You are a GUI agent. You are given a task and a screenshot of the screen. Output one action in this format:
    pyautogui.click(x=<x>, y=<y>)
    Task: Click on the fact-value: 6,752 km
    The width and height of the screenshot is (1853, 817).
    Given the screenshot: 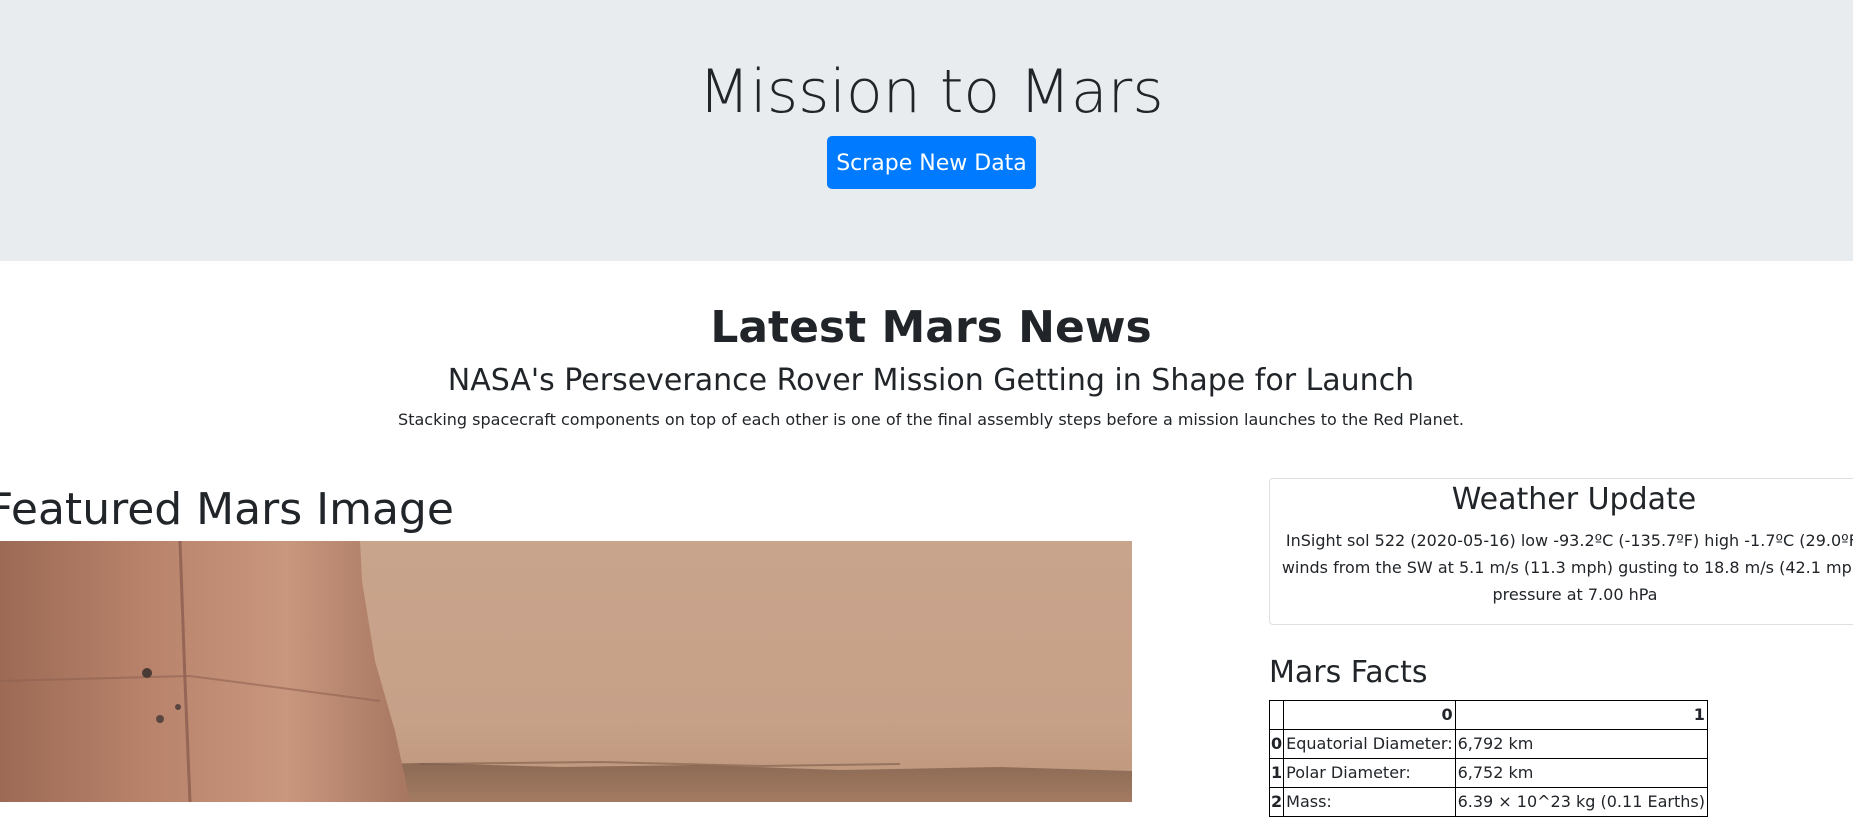 What is the action you would take?
    pyautogui.click(x=1581, y=773)
    